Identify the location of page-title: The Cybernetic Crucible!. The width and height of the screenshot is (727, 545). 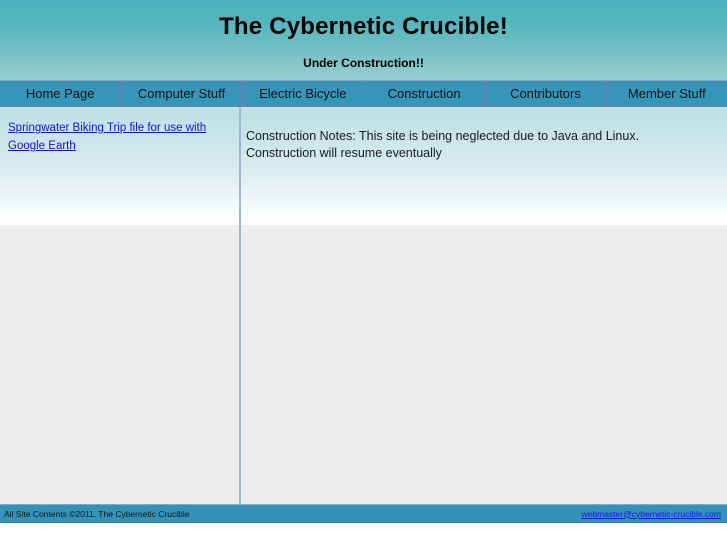
(363, 26).